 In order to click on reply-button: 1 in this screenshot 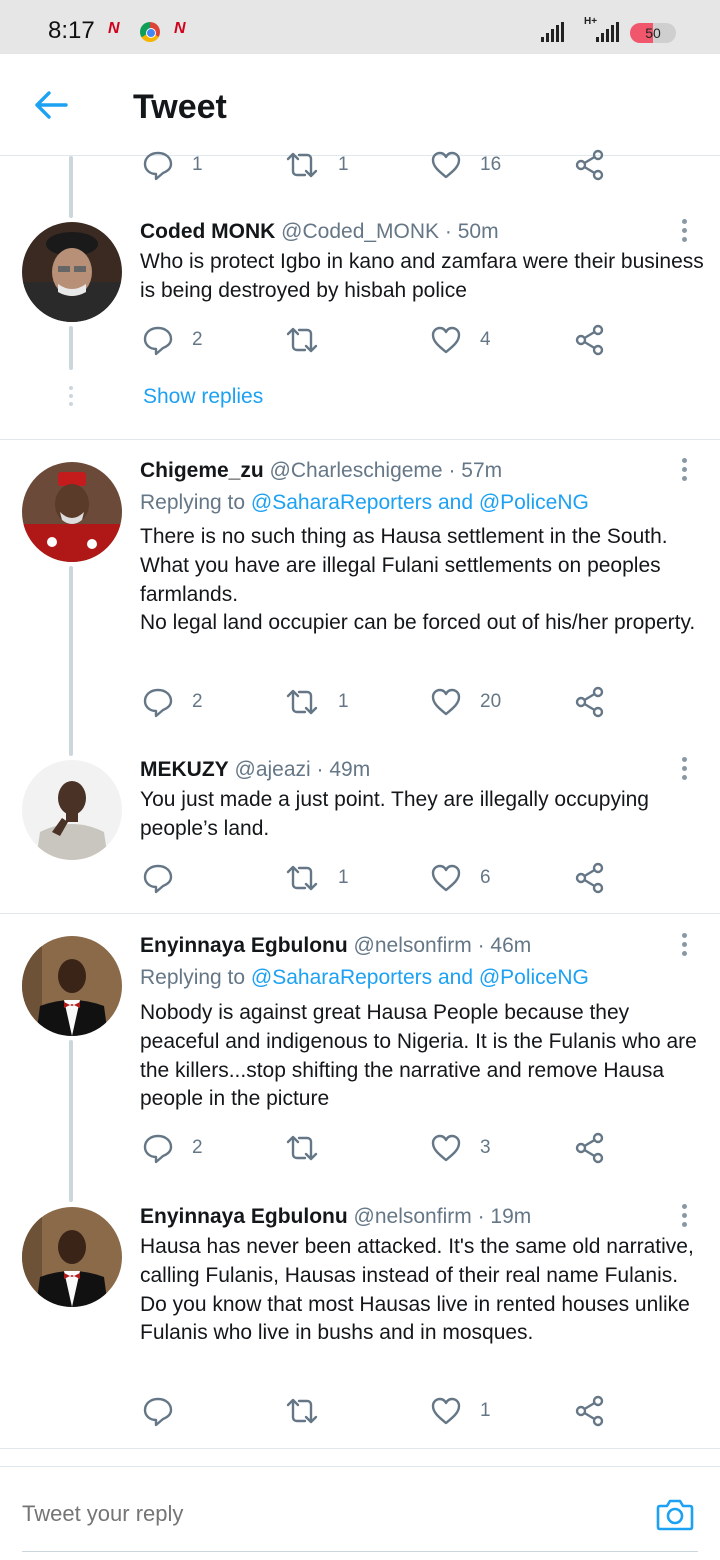, I will do `click(172, 165)`.